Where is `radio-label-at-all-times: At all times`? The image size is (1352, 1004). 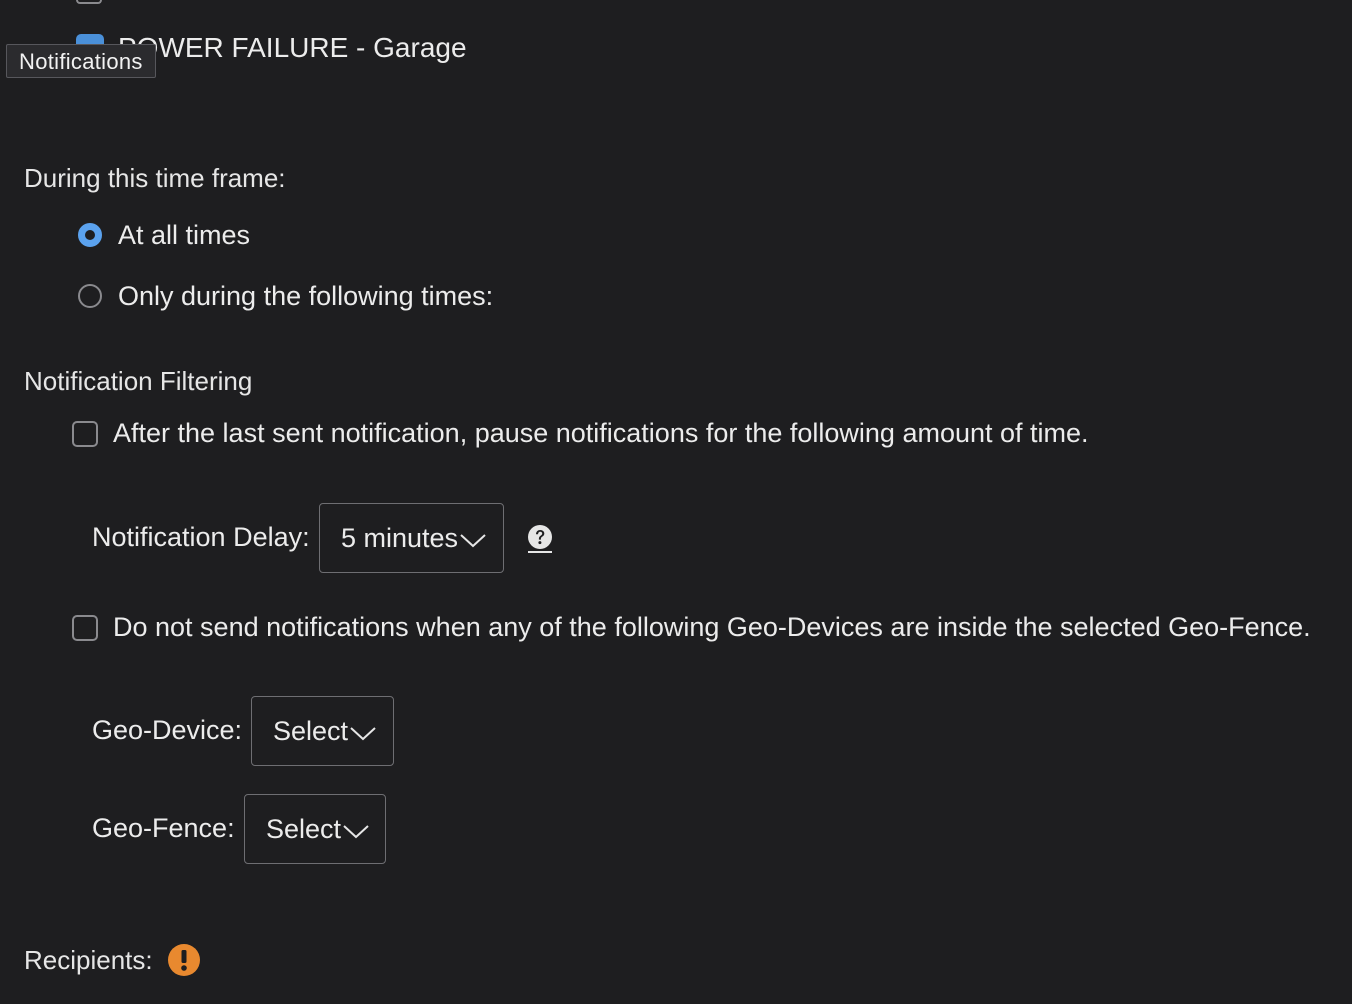 radio-label-at-all-times: At all times is located at coordinates (184, 235).